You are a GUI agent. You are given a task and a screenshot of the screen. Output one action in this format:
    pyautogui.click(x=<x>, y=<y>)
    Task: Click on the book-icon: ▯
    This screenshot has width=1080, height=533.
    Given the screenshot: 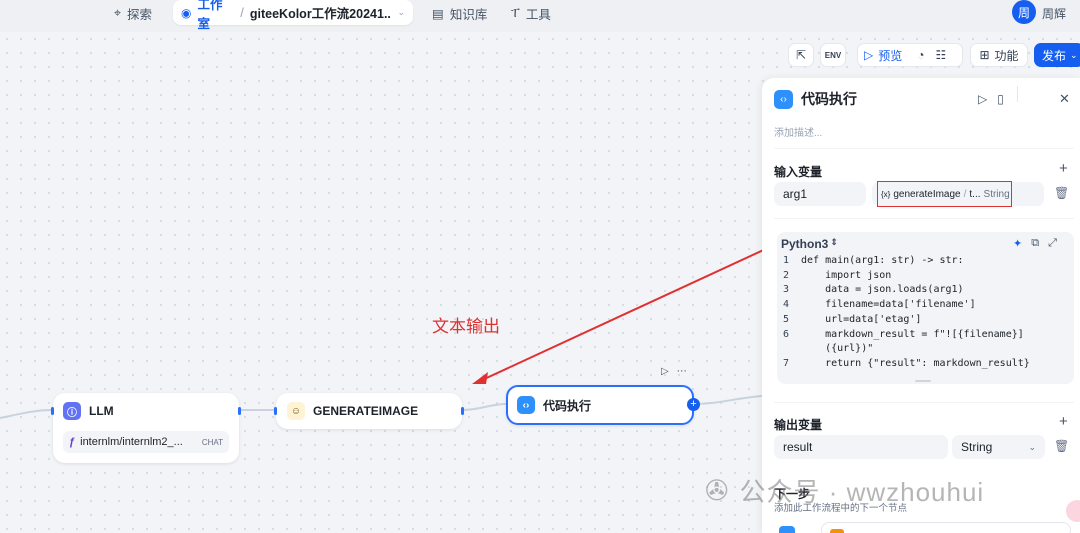 What is the action you would take?
    pyautogui.click(x=1000, y=99)
    